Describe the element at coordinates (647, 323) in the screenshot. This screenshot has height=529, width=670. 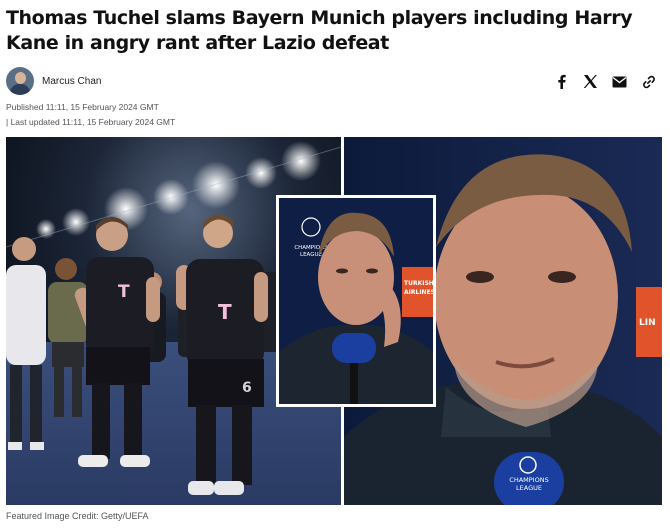
I see `svg-text: LIN` at that location.